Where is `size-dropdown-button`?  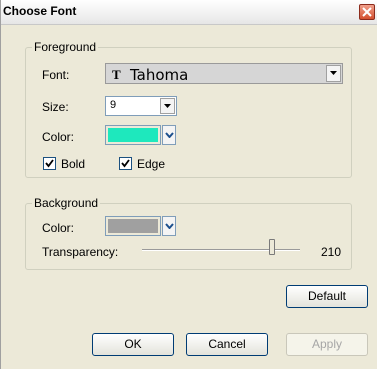
size-dropdown-button is located at coordinates (167, 106).